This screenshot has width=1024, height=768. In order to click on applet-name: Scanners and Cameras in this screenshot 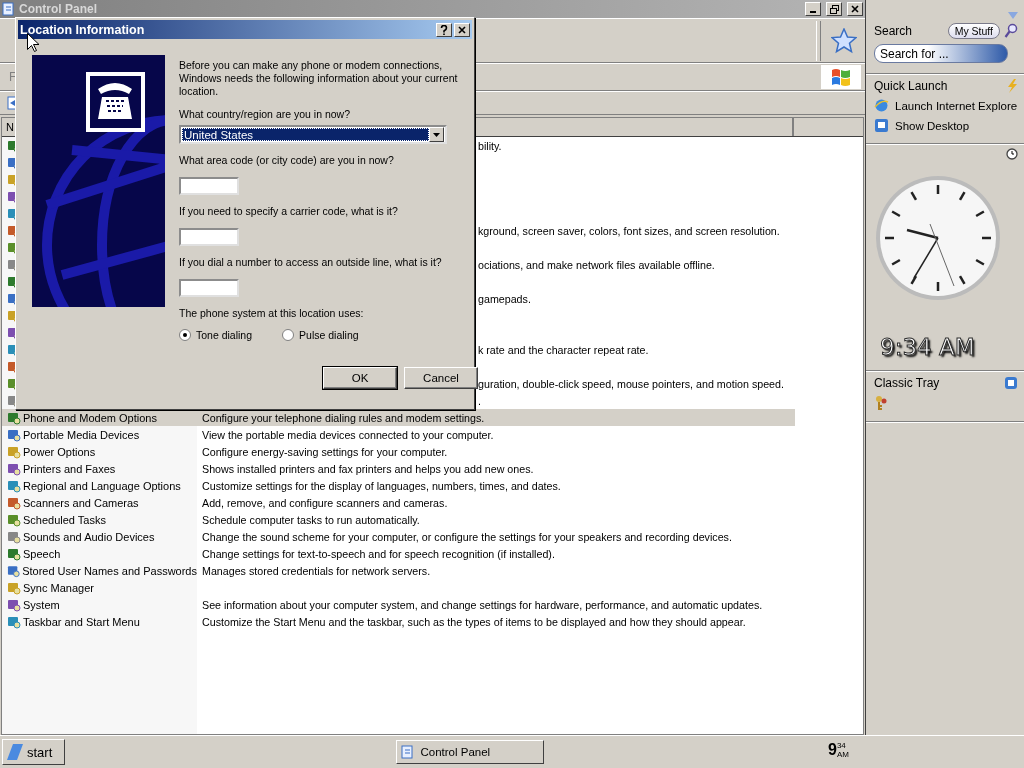, I will do `click(81, 502)`.